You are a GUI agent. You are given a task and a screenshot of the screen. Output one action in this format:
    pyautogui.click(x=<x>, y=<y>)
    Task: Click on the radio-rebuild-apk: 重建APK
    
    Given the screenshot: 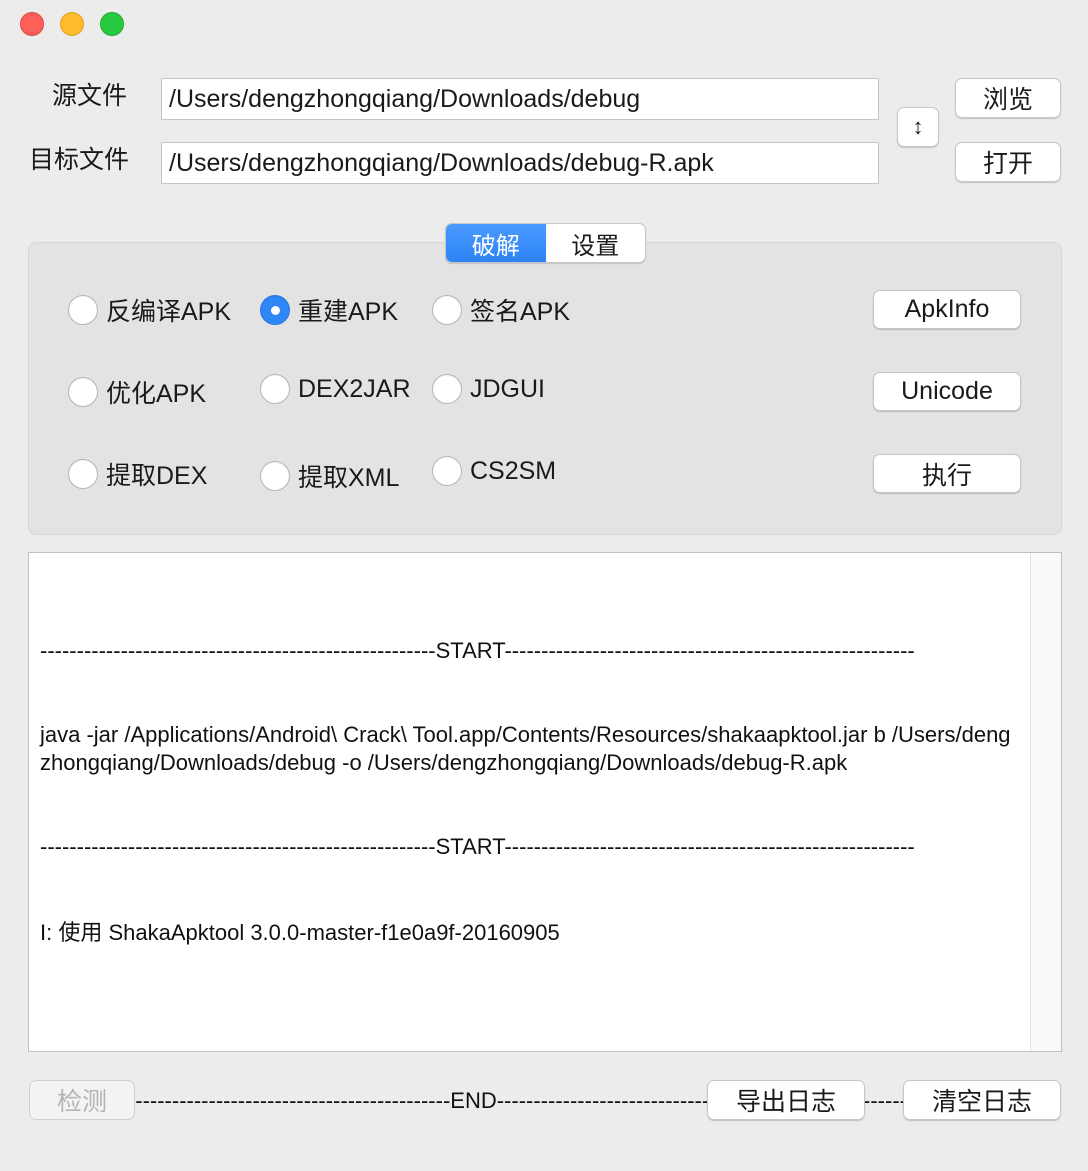 What is the action you would take?
    pyautogui.click(x=329, y=310)
    